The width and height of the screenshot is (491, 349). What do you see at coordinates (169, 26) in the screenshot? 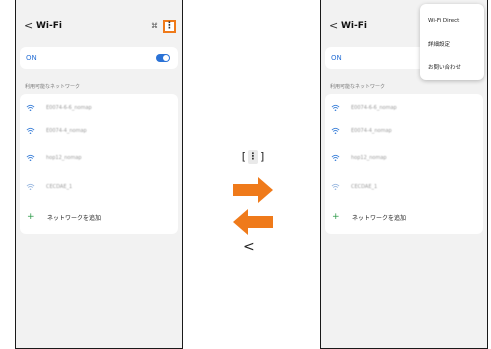
I see `more-options-button: ⋮` at bounding box center [169, 26].